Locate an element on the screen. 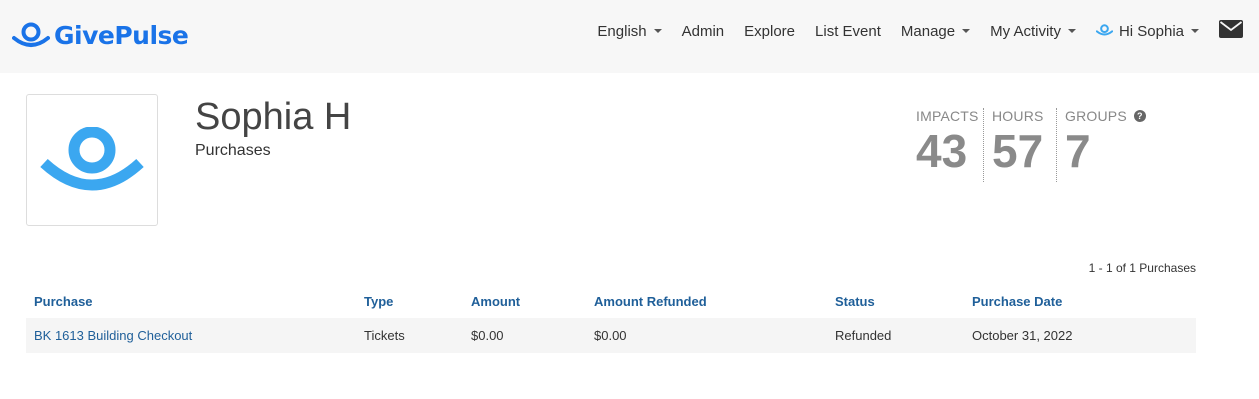 The width and height of the screenshot is (1259, 399). groups-label-row: GROUPS ? is located at coordinates (1105, 116).